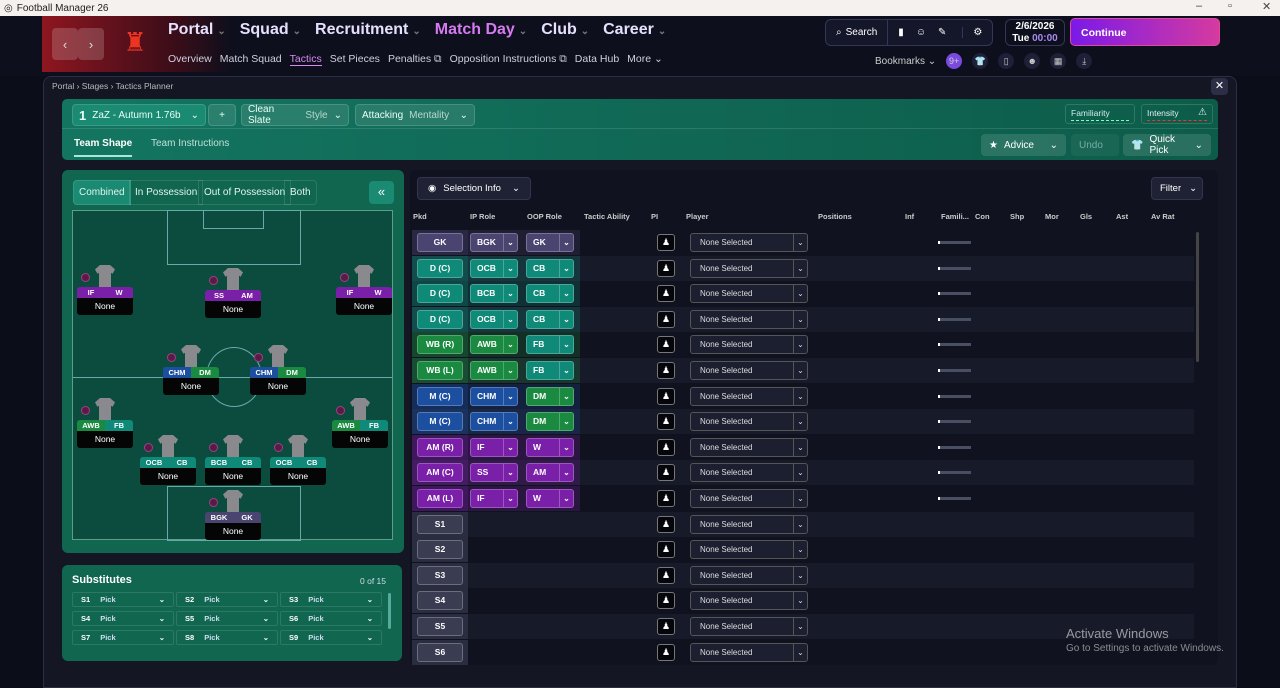 The image size is (1280, 688). Describe the element at coordinates (550, 242) in the screenshot. I see `oop-role-select: GK ⌄` at that location.